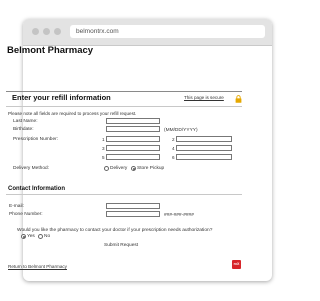 This screenshot has width=320, height=301. I want to click on rx-number-5: 5, so click(103, 157).